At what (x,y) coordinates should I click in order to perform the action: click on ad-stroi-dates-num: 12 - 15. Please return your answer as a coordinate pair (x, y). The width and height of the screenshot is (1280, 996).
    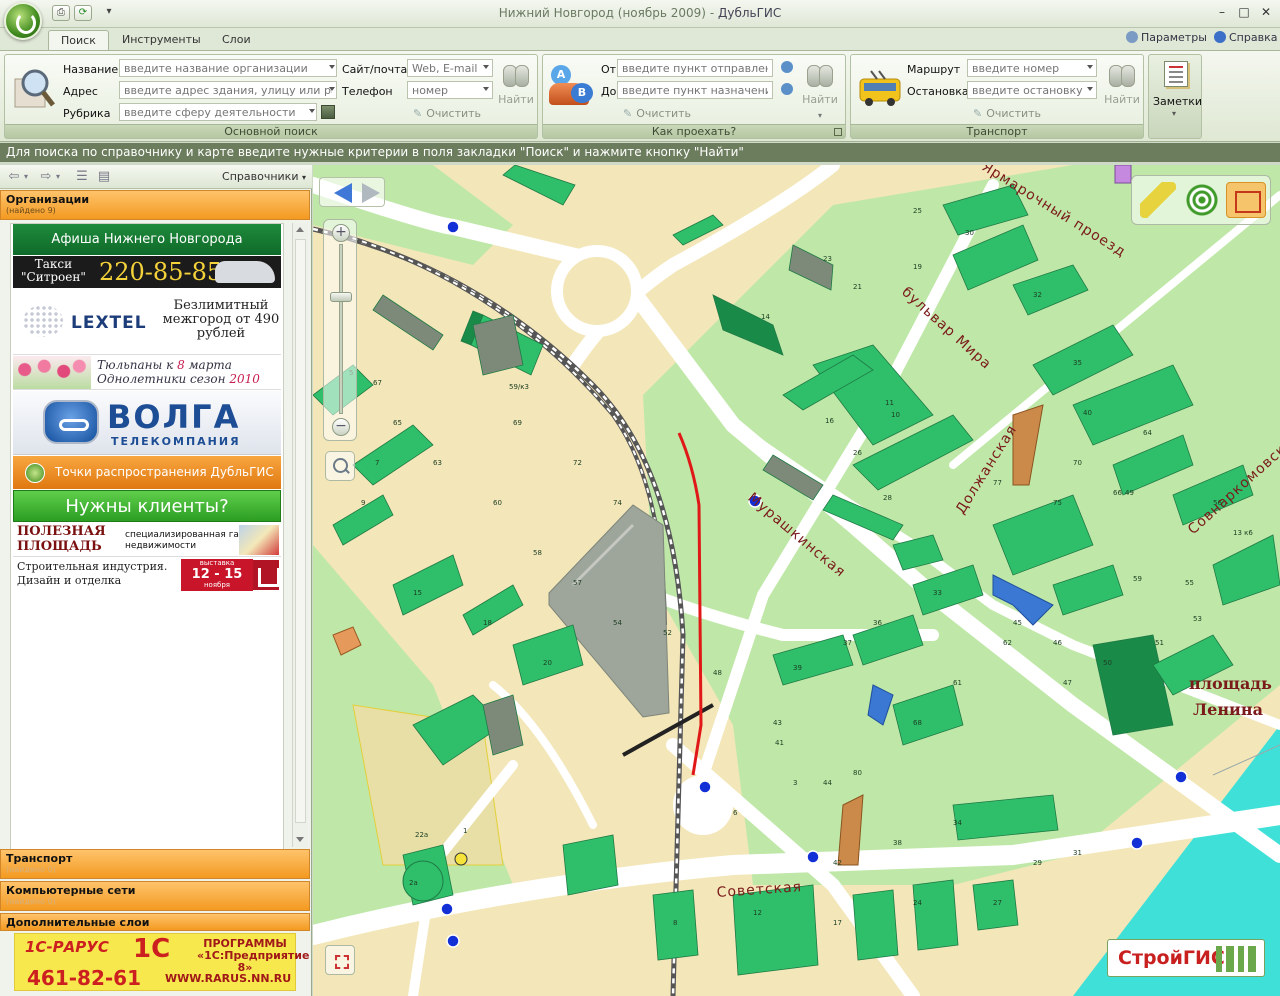
    Looking at the image, I should click on (217, 574).